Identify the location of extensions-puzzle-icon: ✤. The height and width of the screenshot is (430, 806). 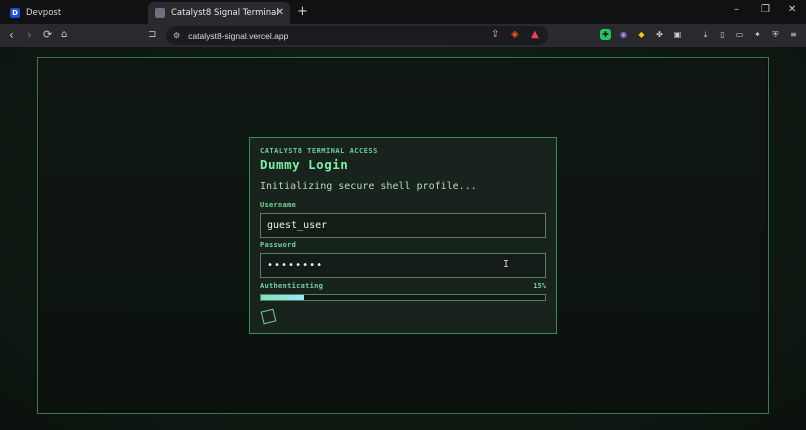
(659, 34).